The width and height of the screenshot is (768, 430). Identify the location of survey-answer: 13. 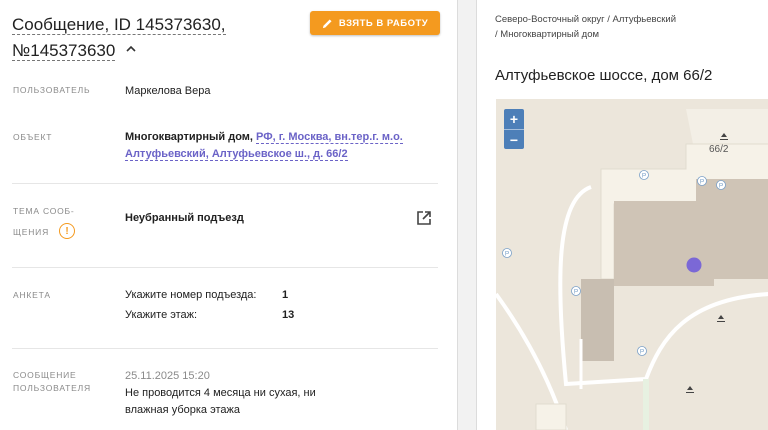
(288, 315).